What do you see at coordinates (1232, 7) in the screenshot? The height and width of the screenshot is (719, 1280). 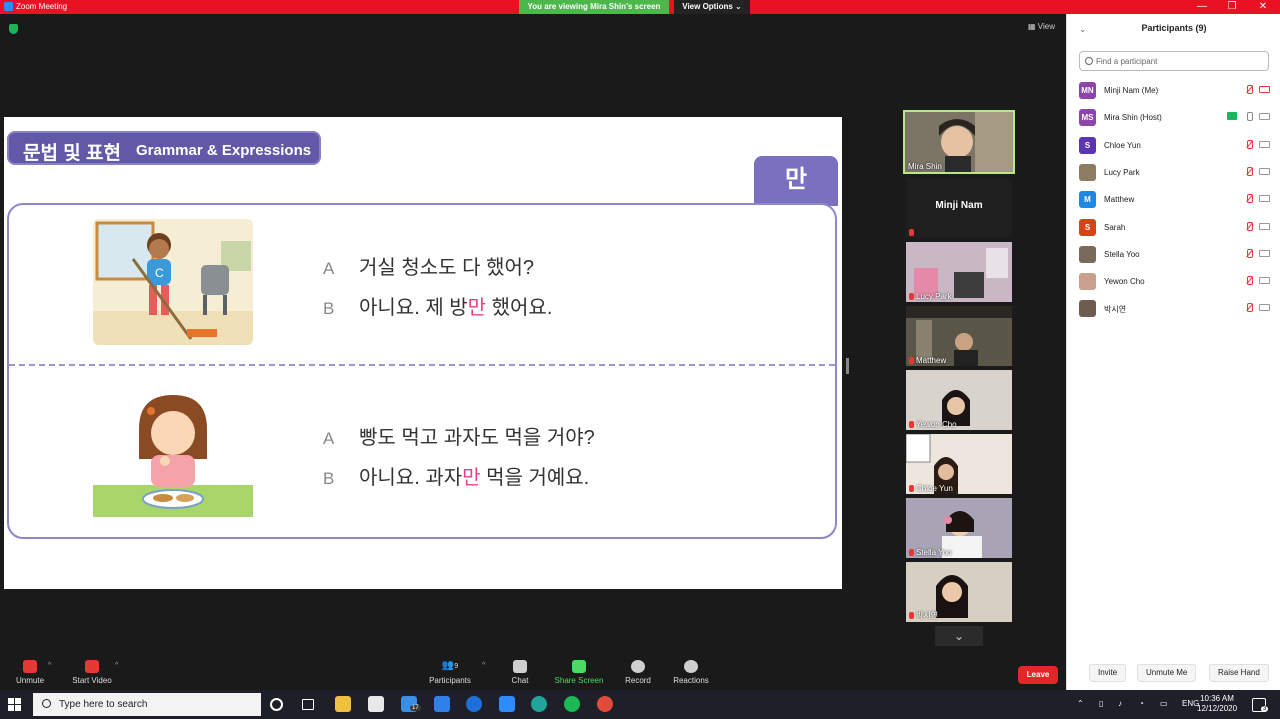 I see `restore-button: ❐` at bounding box center [1232, 7].